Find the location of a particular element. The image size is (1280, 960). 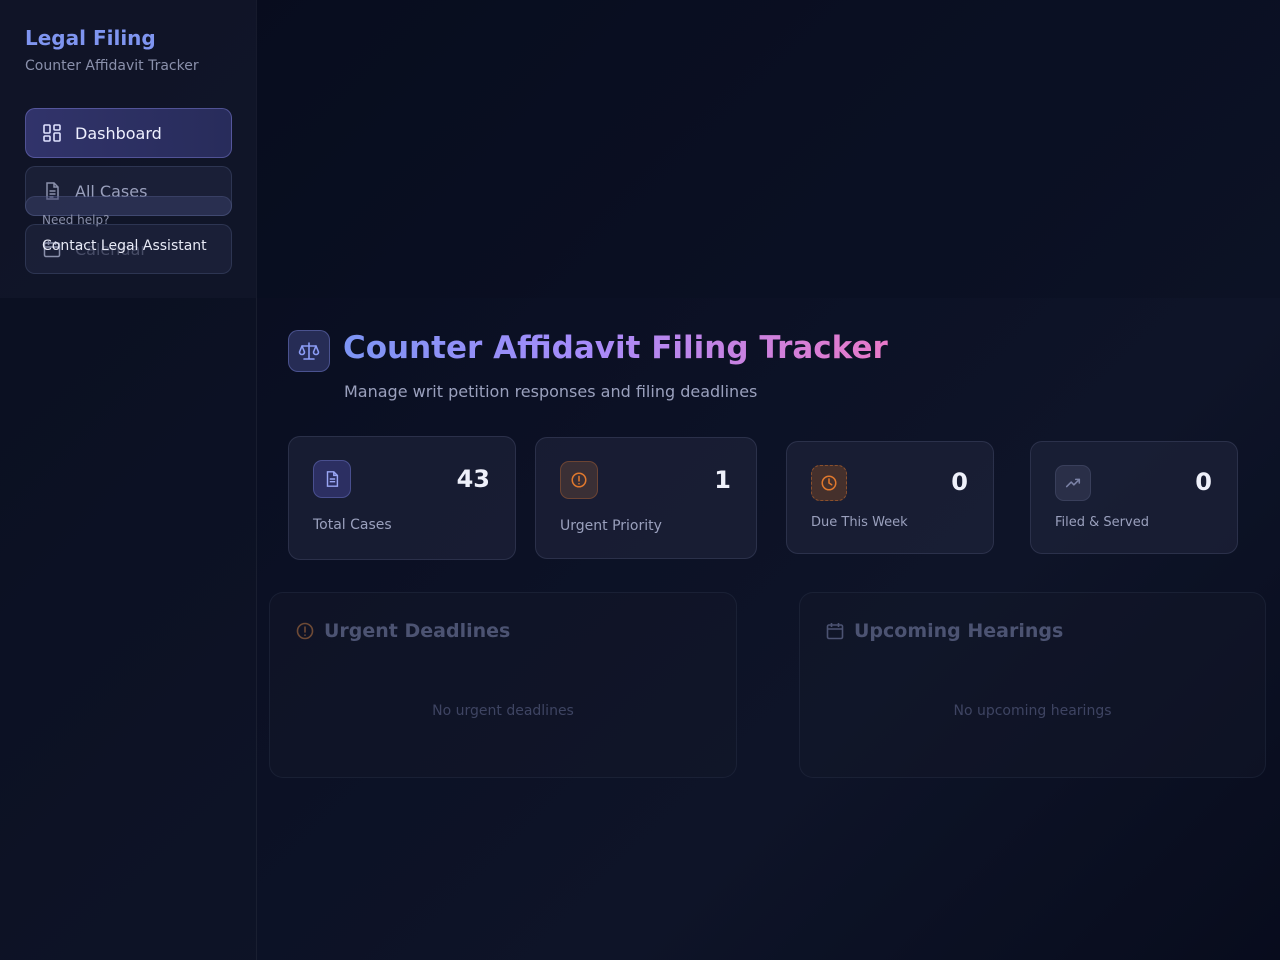

page-title: Counter Affidavit Filing Tracker is located at coordinates (615, 348).